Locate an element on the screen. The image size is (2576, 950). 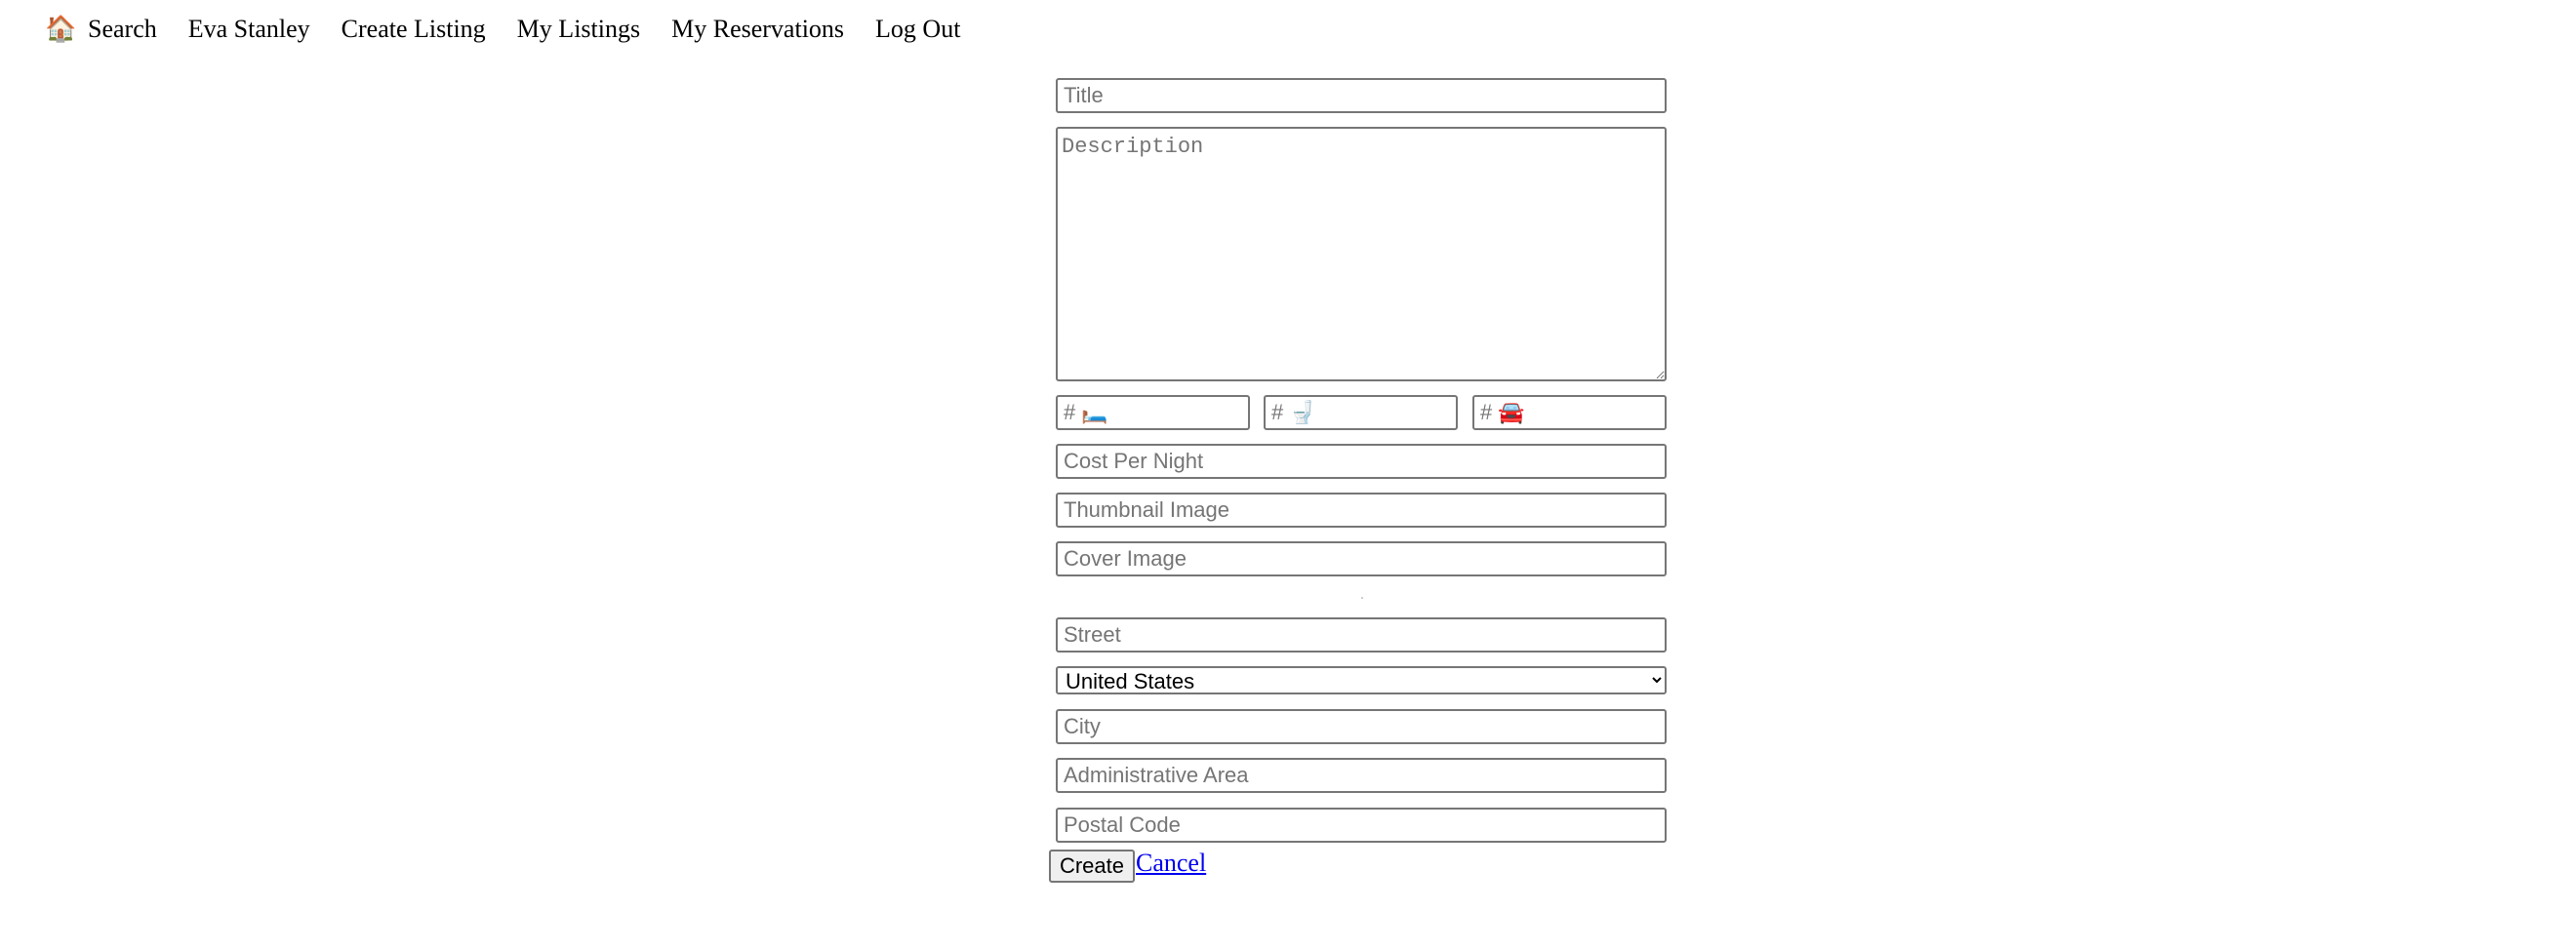
parking-input is located at coordinates (1569, 412).